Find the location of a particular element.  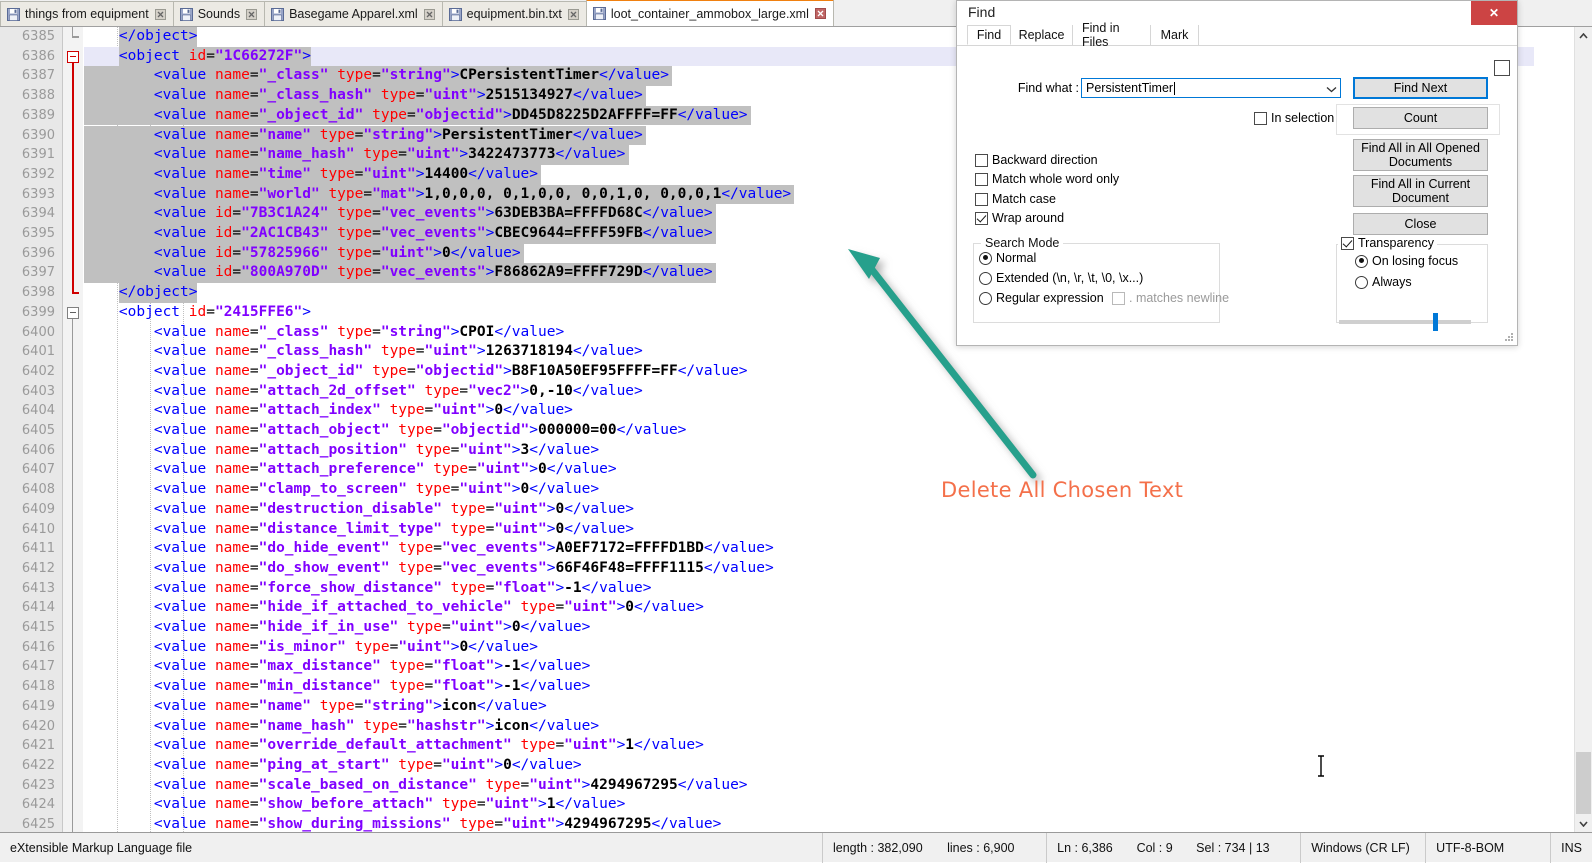

document-tab-2: Basegame Apparel.xml is located at coordinates (353, 13).